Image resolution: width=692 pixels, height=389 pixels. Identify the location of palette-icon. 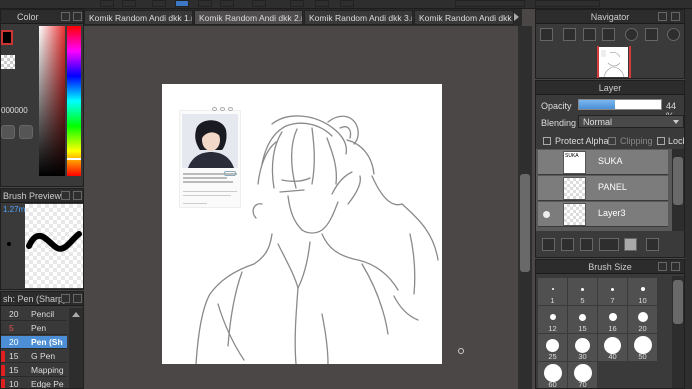
(8, 132).